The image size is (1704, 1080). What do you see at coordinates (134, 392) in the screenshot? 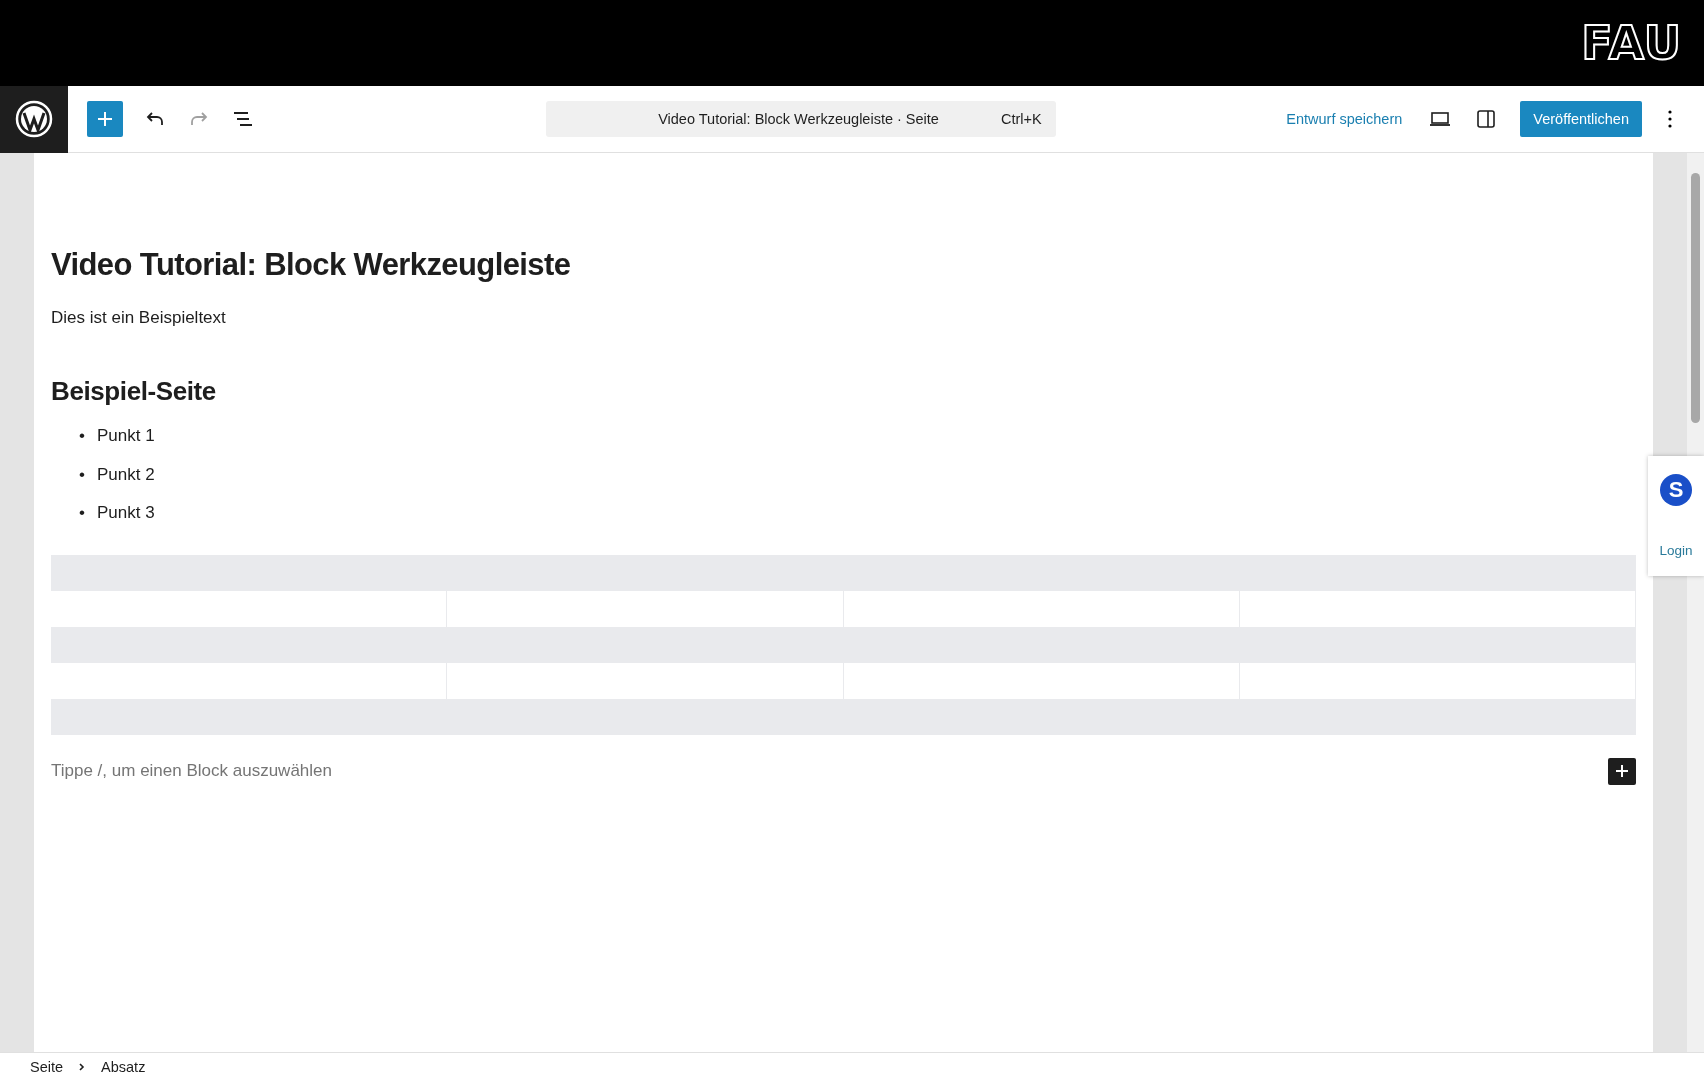
I see `heading: Beispiel-Seite` at bounding box center [134, 392].